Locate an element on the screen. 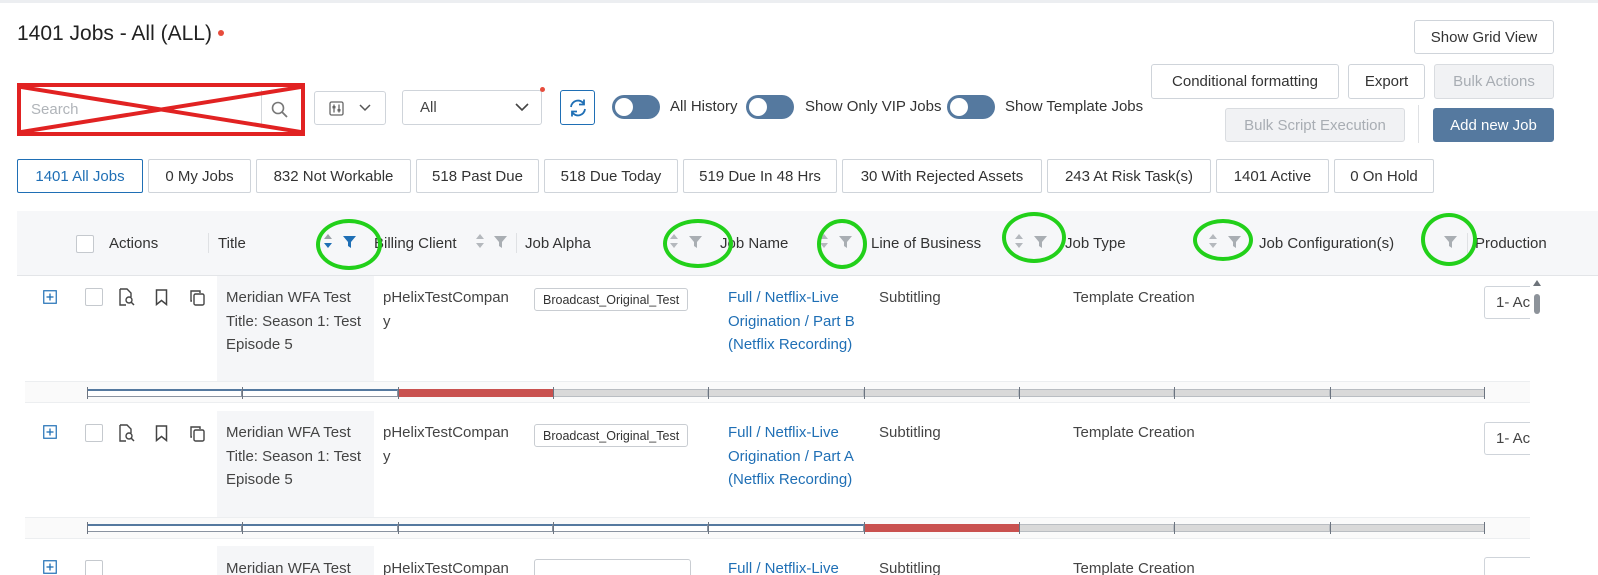  column-header-job-name: Job Name is located at coordinates (754, 243).